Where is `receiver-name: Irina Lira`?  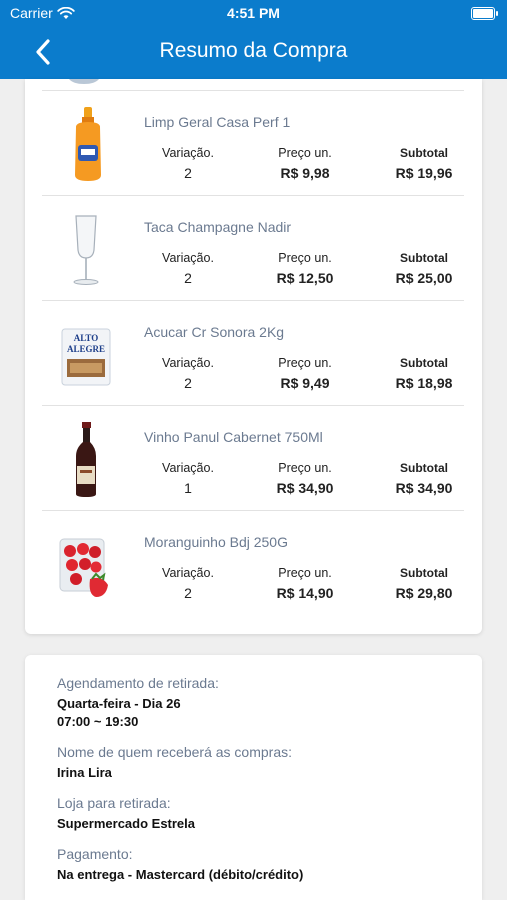
receiver-name: Irina Lira is located at coordinates (84, 772).